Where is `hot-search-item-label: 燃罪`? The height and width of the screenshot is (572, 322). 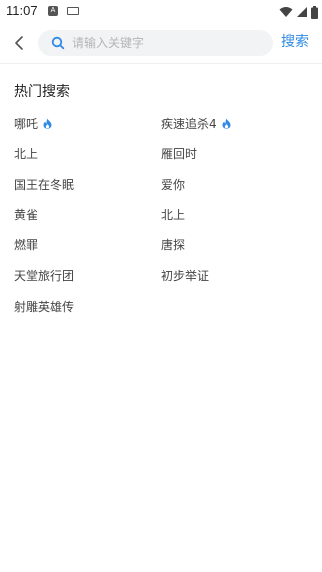
hot-search-item-label: 燃罪 is located at coordinates (26, 244).